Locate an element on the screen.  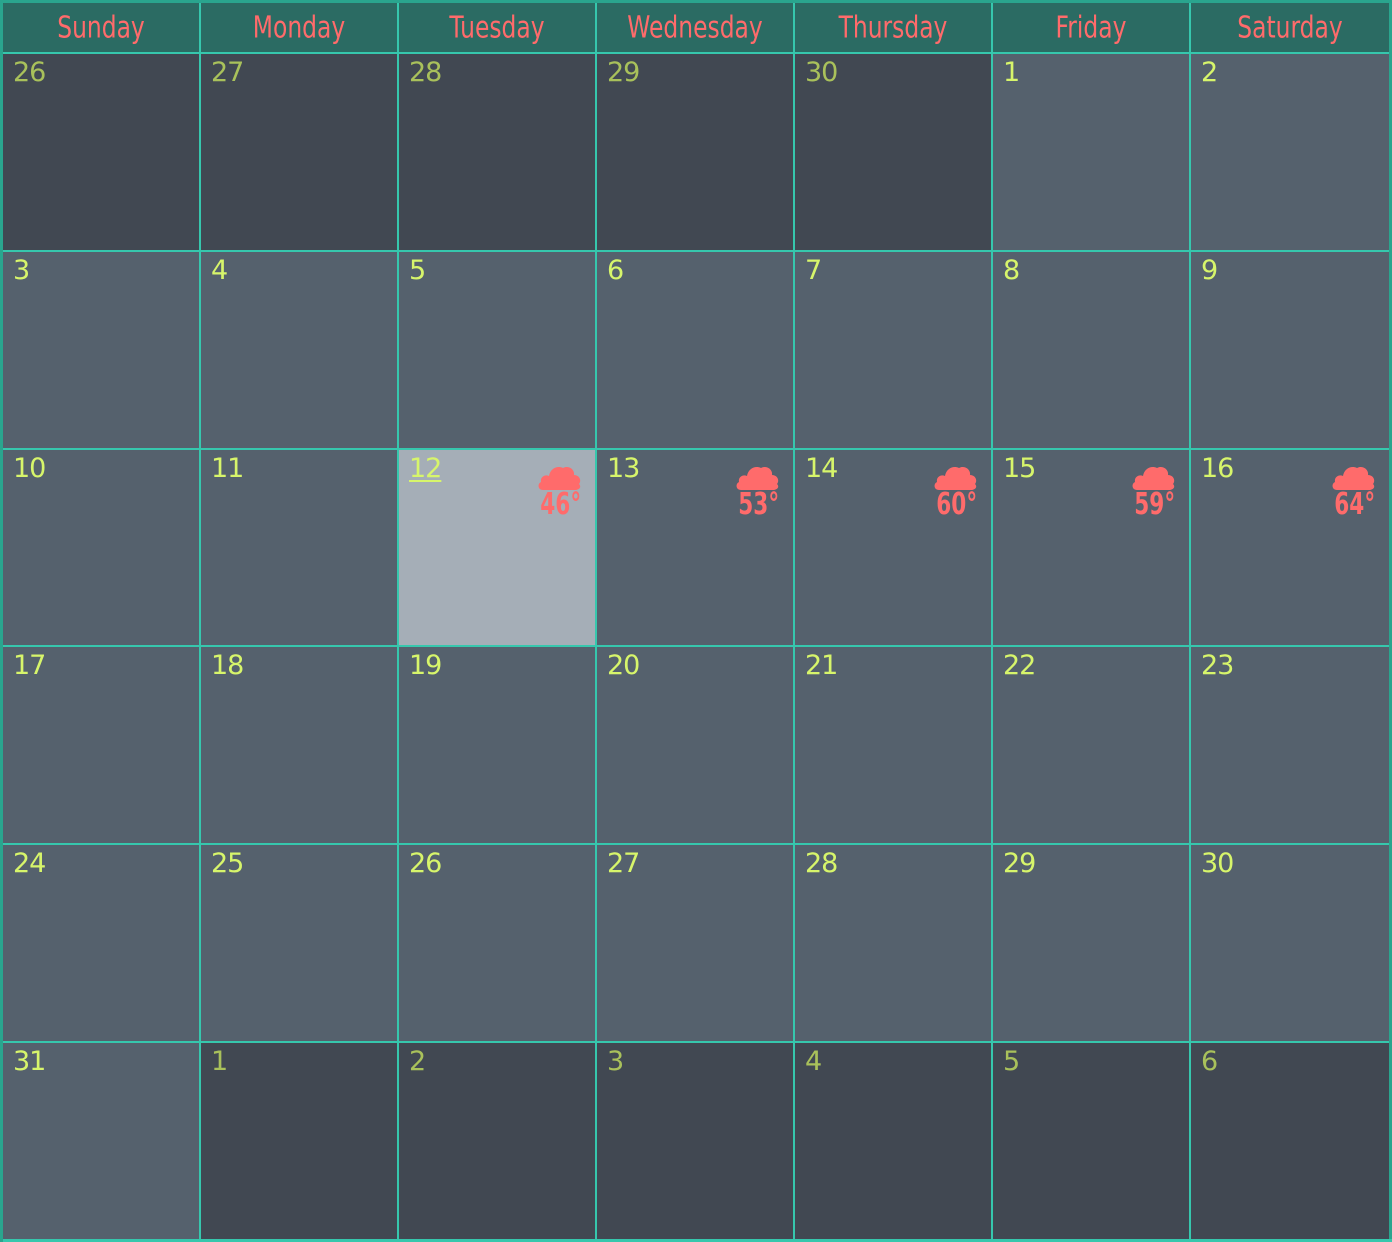
temperature: 64° is located at coordinates (1355, 504).